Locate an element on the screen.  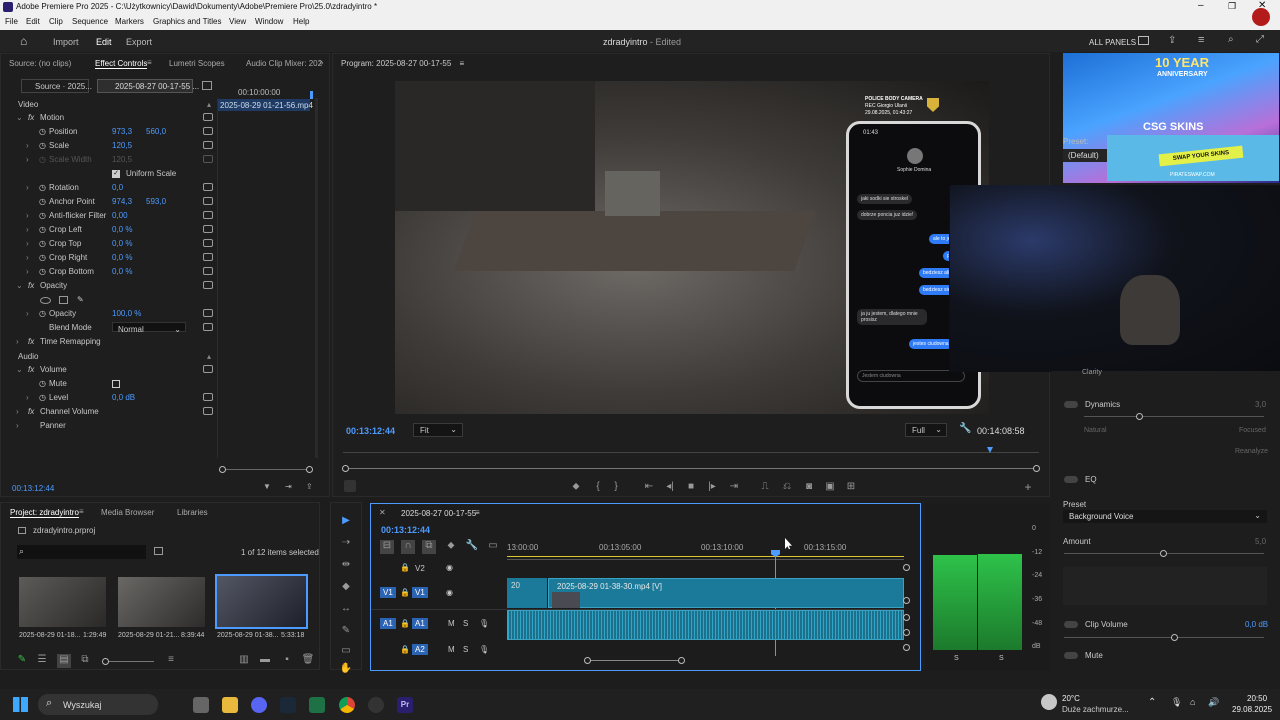
dynamics-thumb is located at coordinates (1139, 416).